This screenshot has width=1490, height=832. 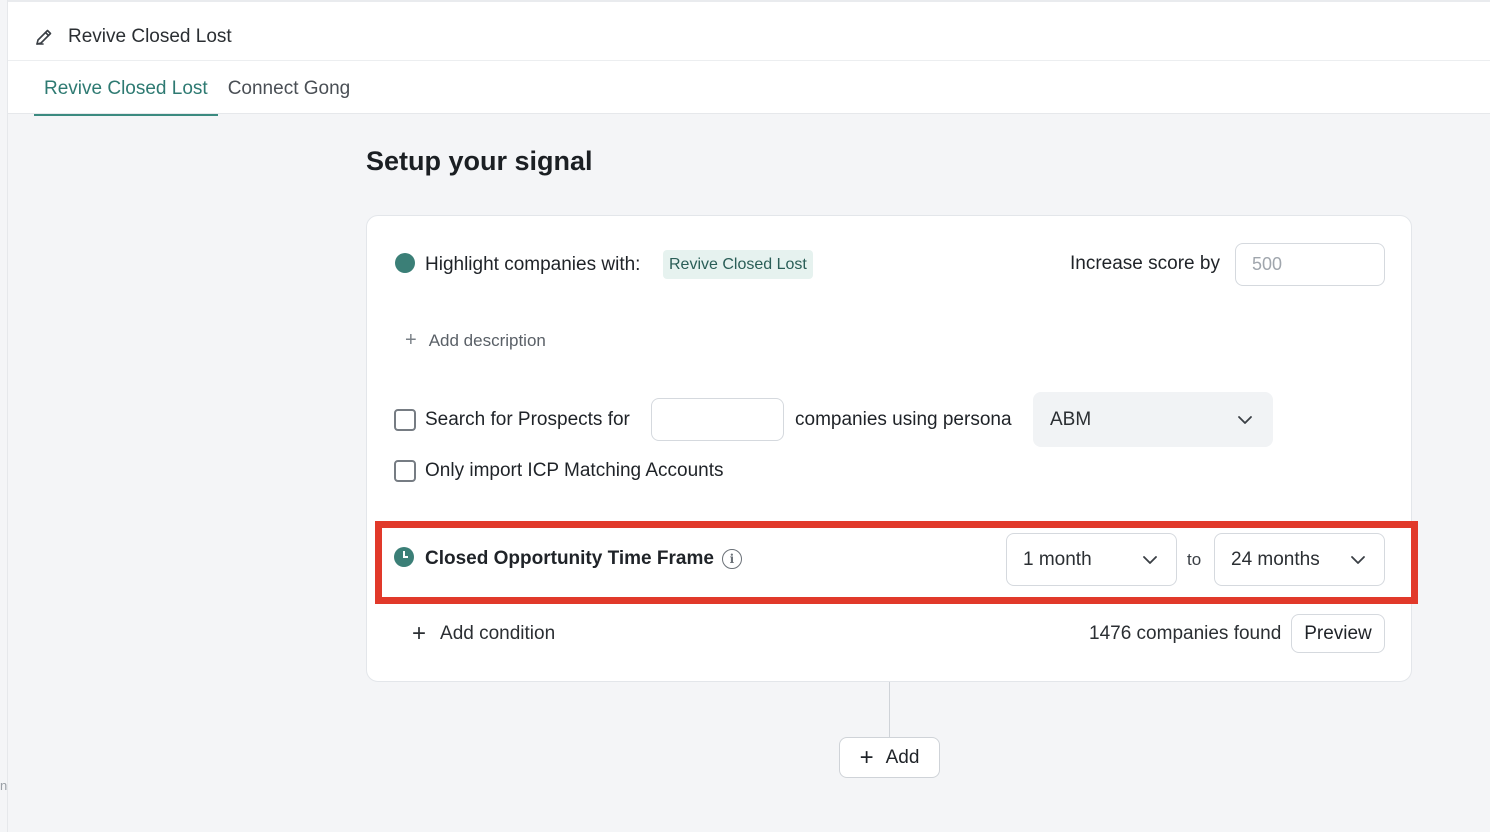 What do you see at coordinates (533, 264) in the screenshot?
I see `highlight-label: Highlight companies with:` at bounding box center [533, 264].